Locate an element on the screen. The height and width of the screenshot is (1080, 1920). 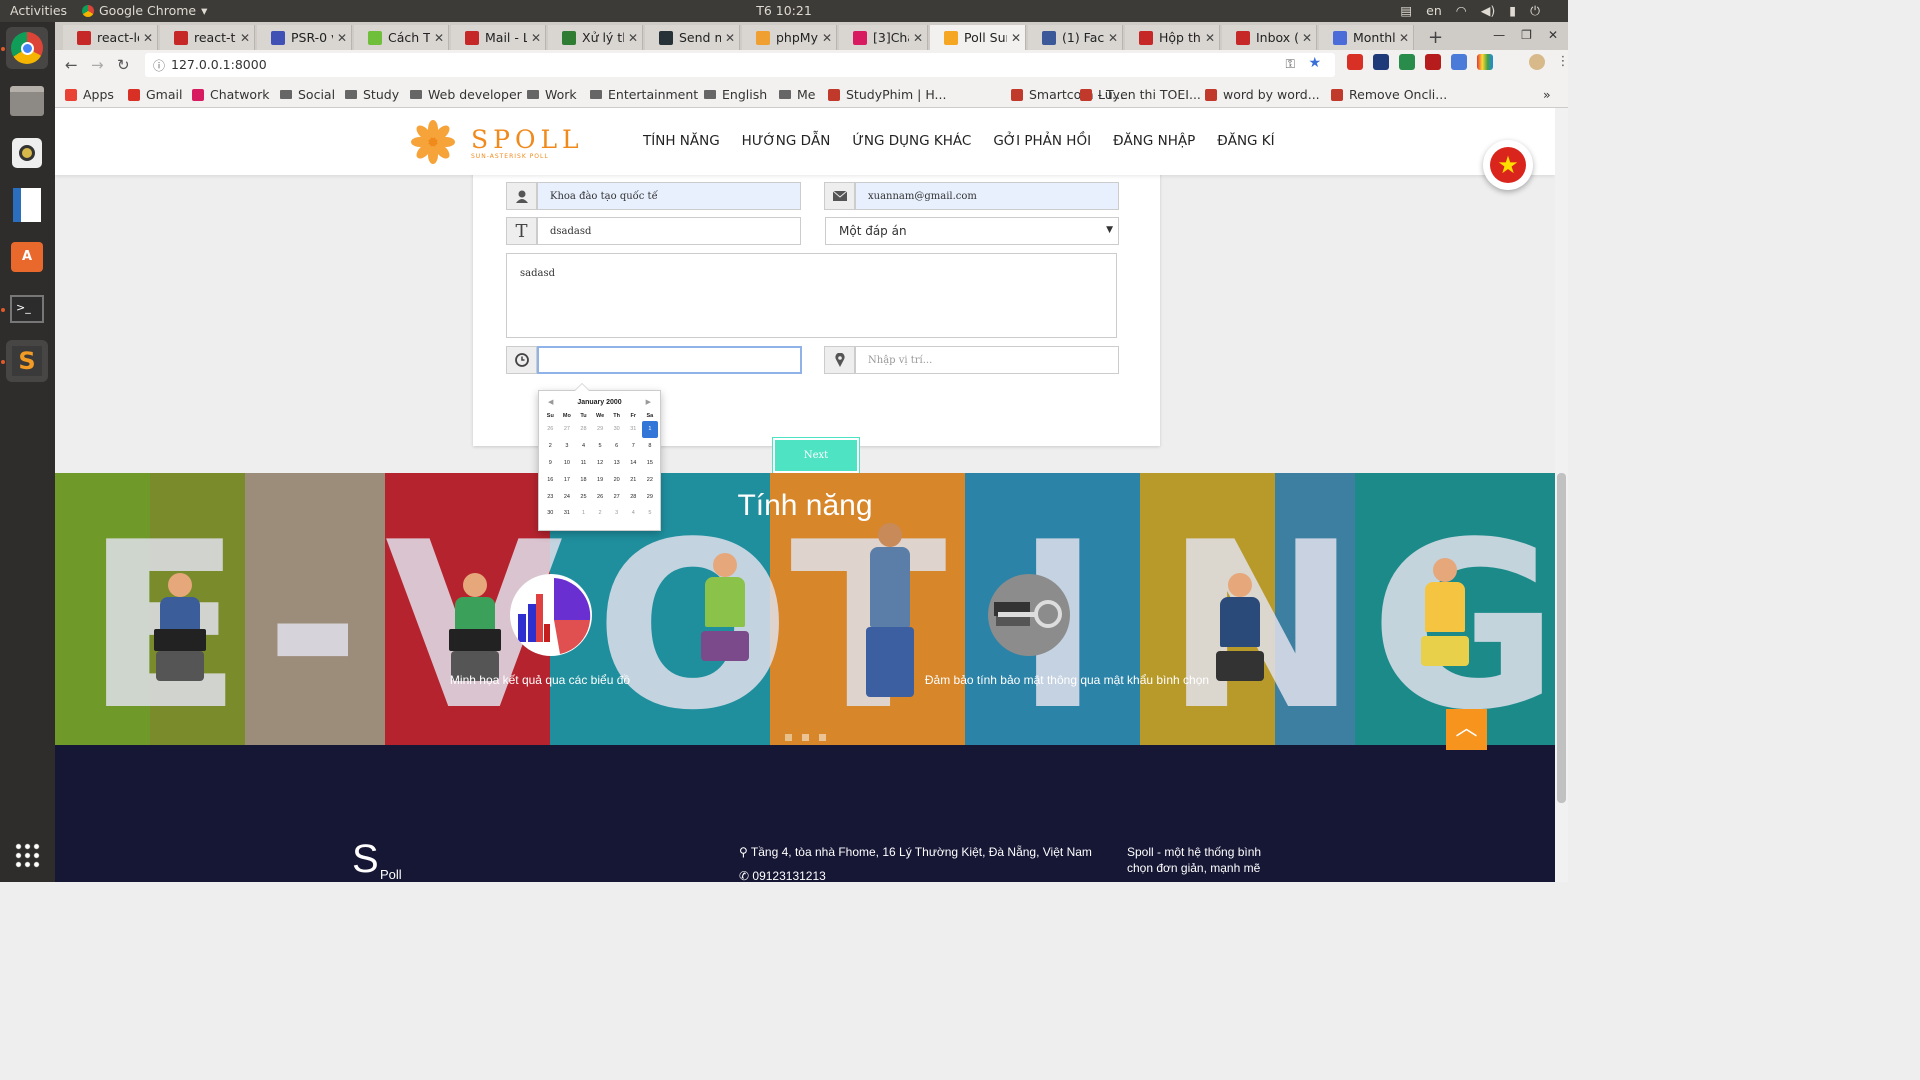
nav-link: ỨNG DỤNG KHÁC is located at coordinates (911, 141).